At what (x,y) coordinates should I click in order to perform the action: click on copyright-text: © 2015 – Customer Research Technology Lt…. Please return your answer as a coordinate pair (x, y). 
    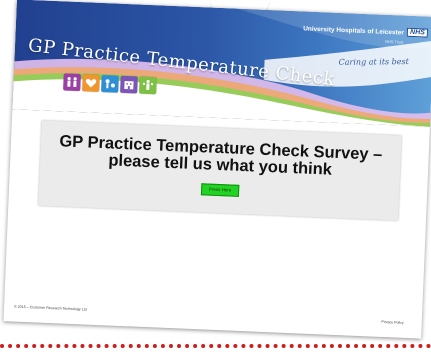
    Looking at the image, I should click on (50, 308).